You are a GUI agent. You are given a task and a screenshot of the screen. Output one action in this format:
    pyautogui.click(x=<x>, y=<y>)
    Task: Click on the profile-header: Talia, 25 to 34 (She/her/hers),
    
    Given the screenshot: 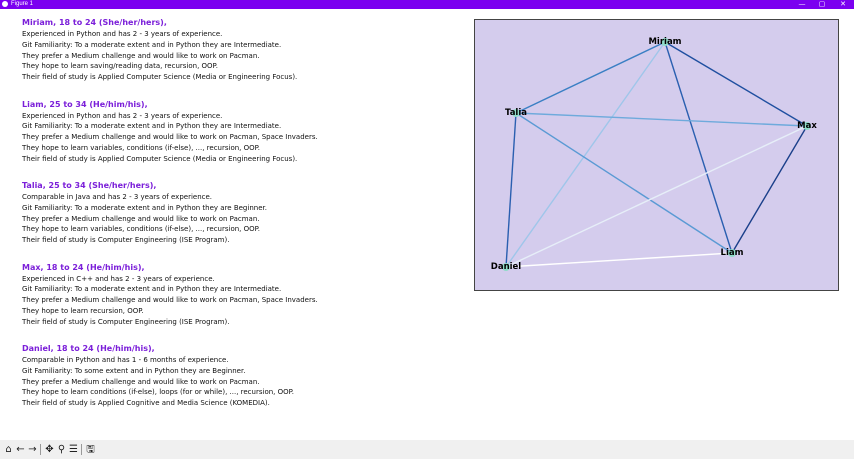 What is the action you would take?
    pyautogui.click(x=89, y=185)
    